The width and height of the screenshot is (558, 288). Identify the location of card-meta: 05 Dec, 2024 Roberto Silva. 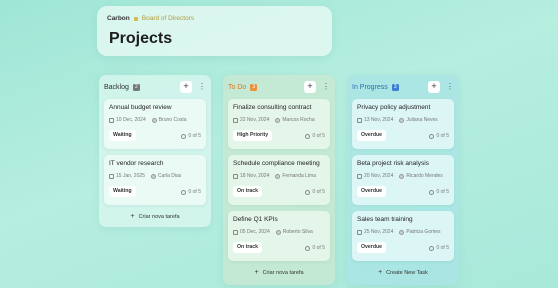
(279, 232).